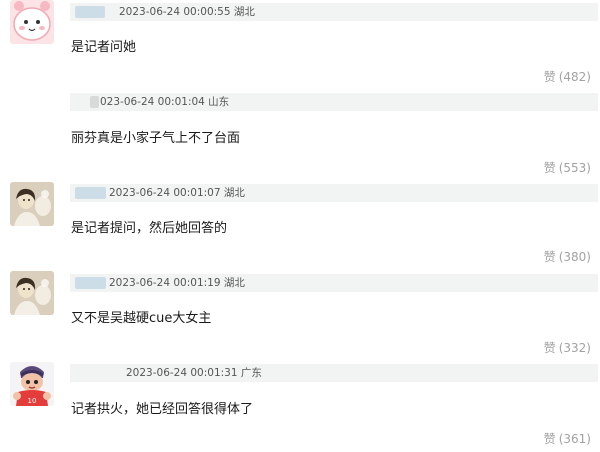  Describe the element at coordinates (574, 77) in the screenshot. I see `like-count: (482)` at that location.